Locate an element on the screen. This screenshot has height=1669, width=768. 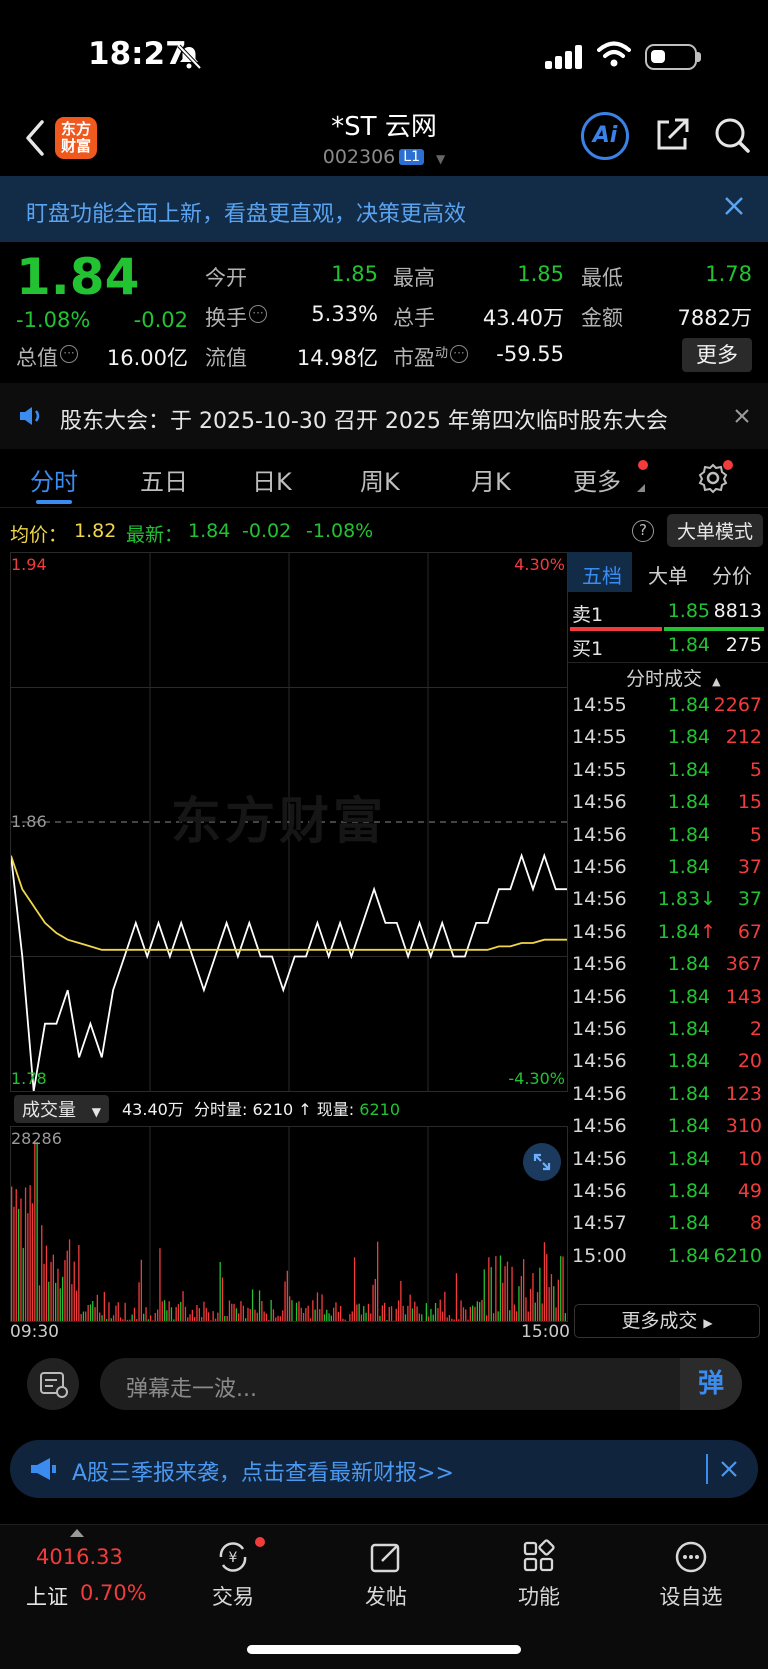
tab-big-orders: 大单 is located at coordinates (668, 574).